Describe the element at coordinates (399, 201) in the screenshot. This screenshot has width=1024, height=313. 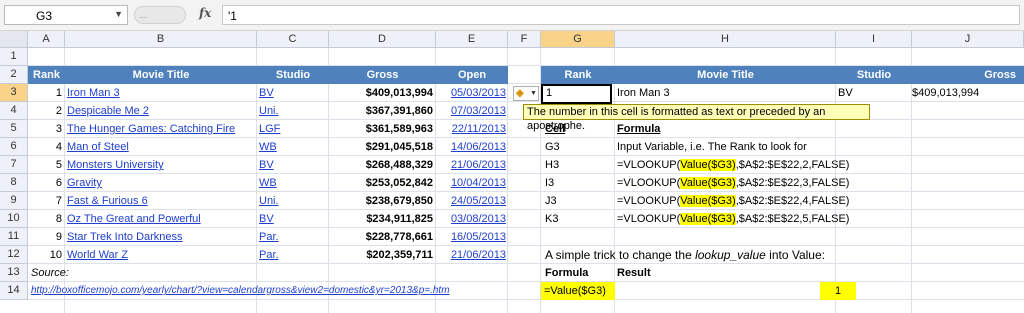
I see `gross-cell: $238,679,850` at that location.